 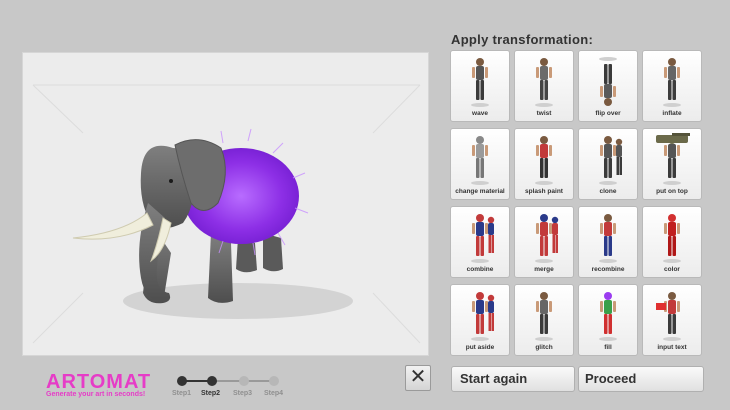 What do you see at coordinates (96, 394) in the screenshot?
I see `brand-tagline: Generate your art in seconds!` at bounding box center [96, 394].